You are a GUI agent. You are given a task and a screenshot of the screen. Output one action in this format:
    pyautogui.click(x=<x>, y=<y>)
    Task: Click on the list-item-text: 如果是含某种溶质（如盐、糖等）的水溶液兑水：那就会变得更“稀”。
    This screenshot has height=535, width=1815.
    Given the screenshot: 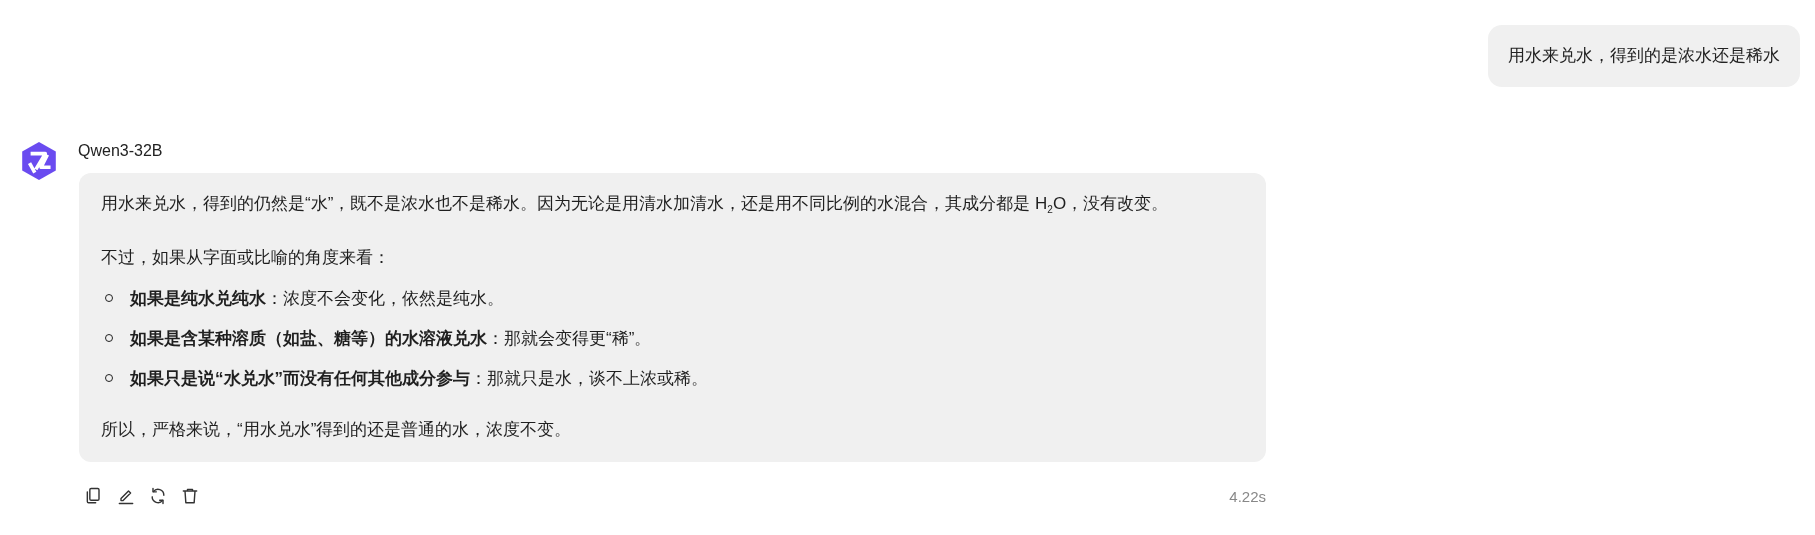 What is the action you would take?
    pyautogui.click(x=391, y=338)
    